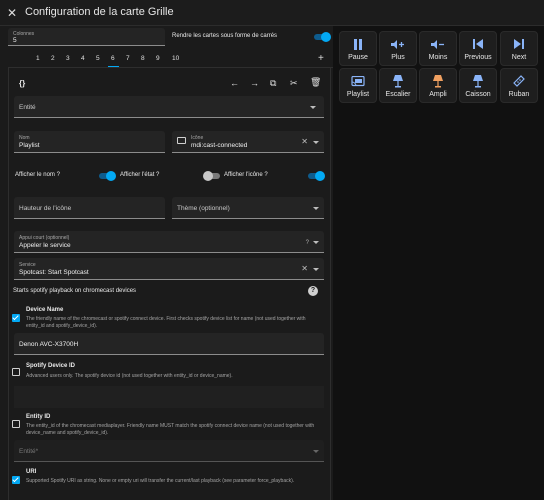 This screenshot has height=500, width=544. Describe the element at coordinates (169, 451) in the screenshot. I see `entity-id-picker: Entité*` at that location.